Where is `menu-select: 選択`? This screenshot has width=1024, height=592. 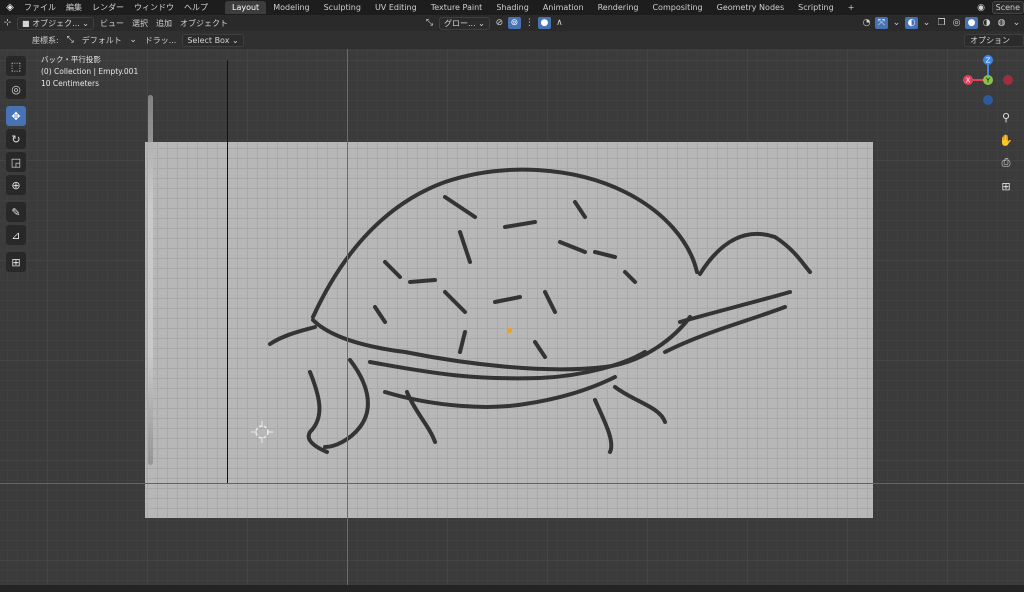
menu-select: 選択 is located at coordinates (140, 23).